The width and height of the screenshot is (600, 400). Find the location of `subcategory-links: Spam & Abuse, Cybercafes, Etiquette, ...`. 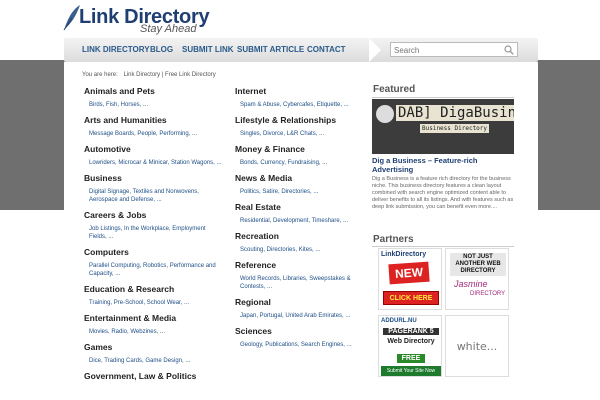

subcategory-links: Spam & Abuse, Cybercafes, Etiquette, ... is located at coordinates (295, 105).